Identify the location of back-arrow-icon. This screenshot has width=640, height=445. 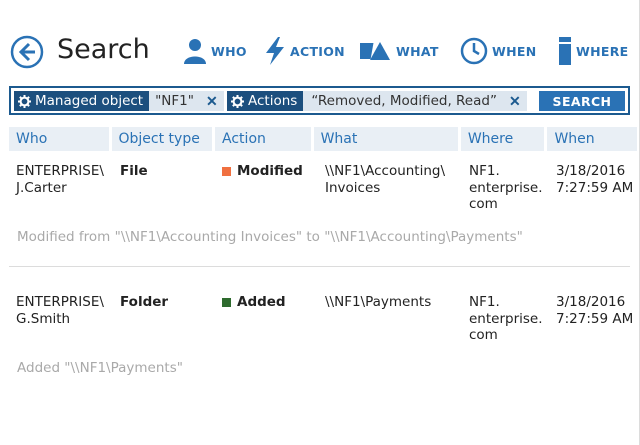
(27, 52).